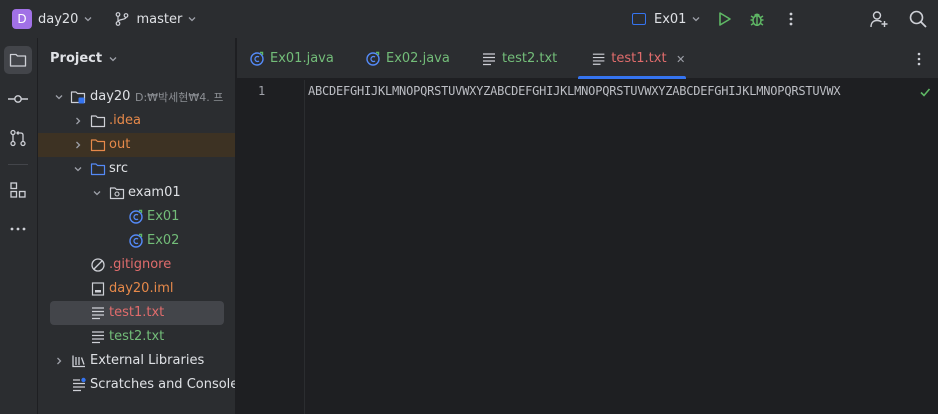 The image size is (938, 414). I want to click on package-icon, so click(117, 193).